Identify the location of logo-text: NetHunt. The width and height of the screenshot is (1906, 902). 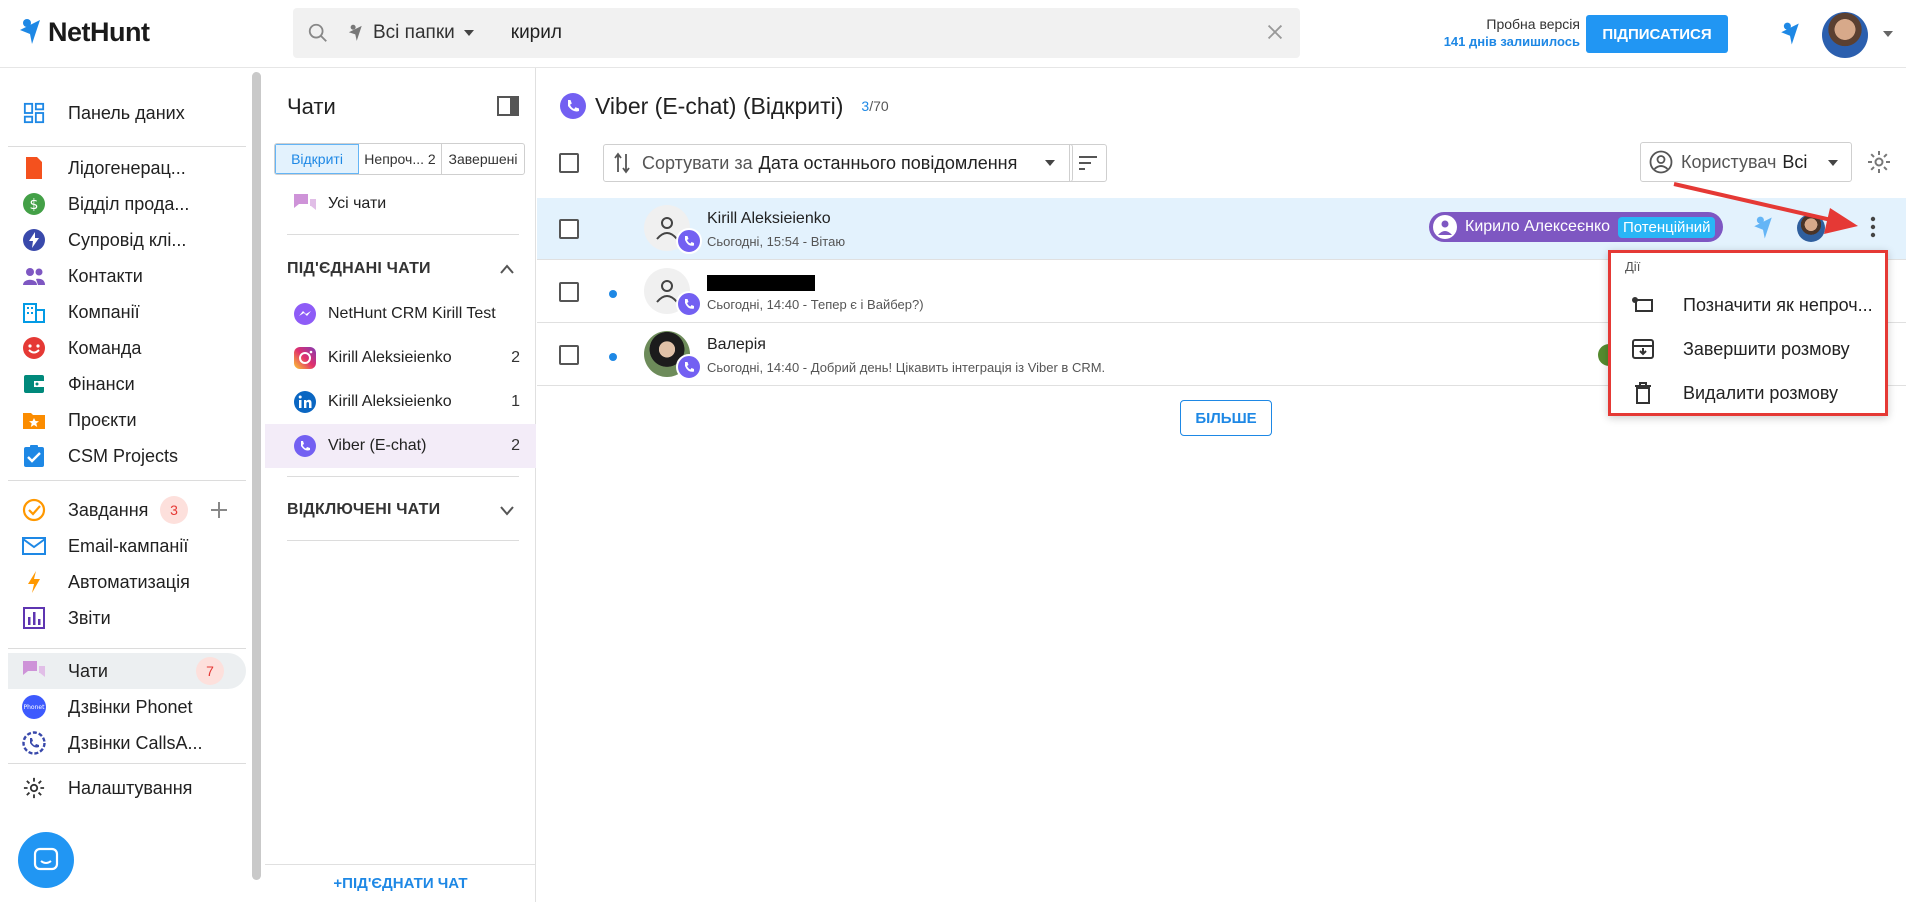
(99, 31).